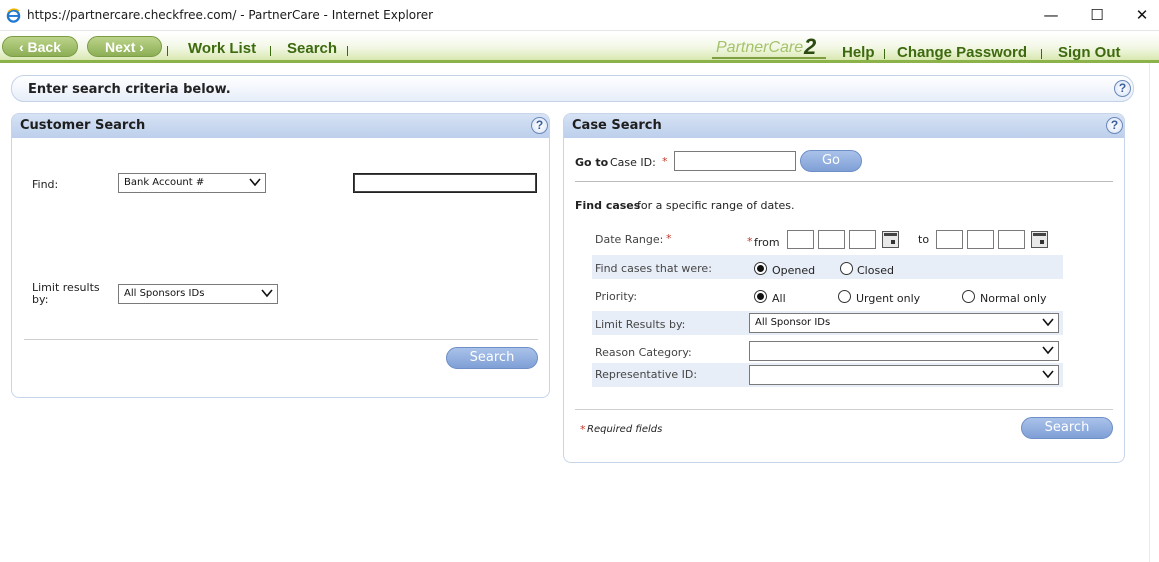  I want to click on to-month-input, so click(949, 239).